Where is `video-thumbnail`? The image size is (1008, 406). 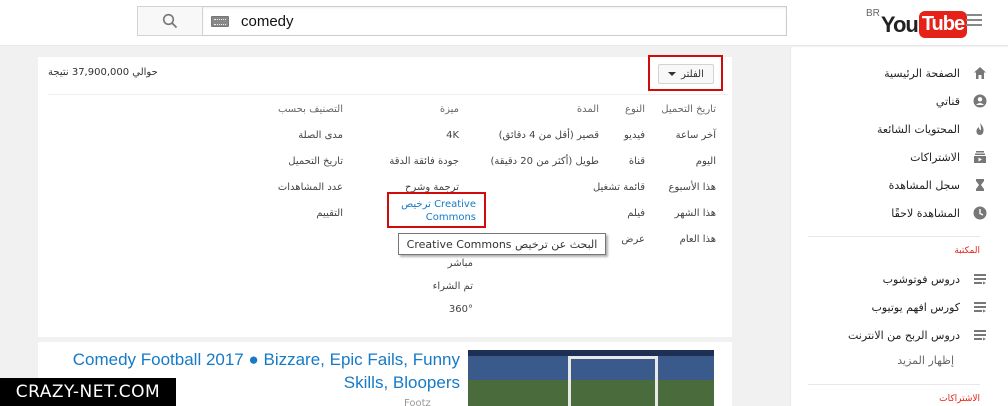
video-thumbnail is located at coordinates (591, 378).